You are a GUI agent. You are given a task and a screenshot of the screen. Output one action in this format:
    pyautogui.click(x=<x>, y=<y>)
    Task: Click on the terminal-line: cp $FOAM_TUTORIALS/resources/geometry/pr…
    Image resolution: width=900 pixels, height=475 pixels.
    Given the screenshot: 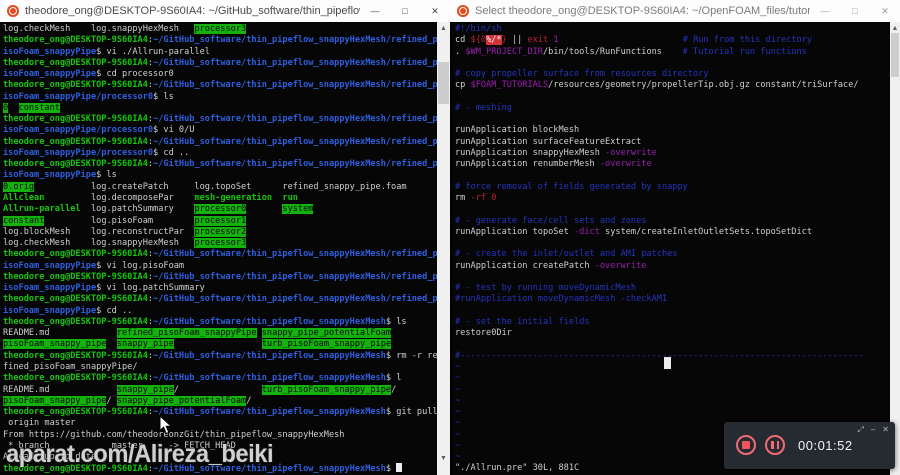 What is the action you would take?
    pyautogui.click(x=657, y=85)
    